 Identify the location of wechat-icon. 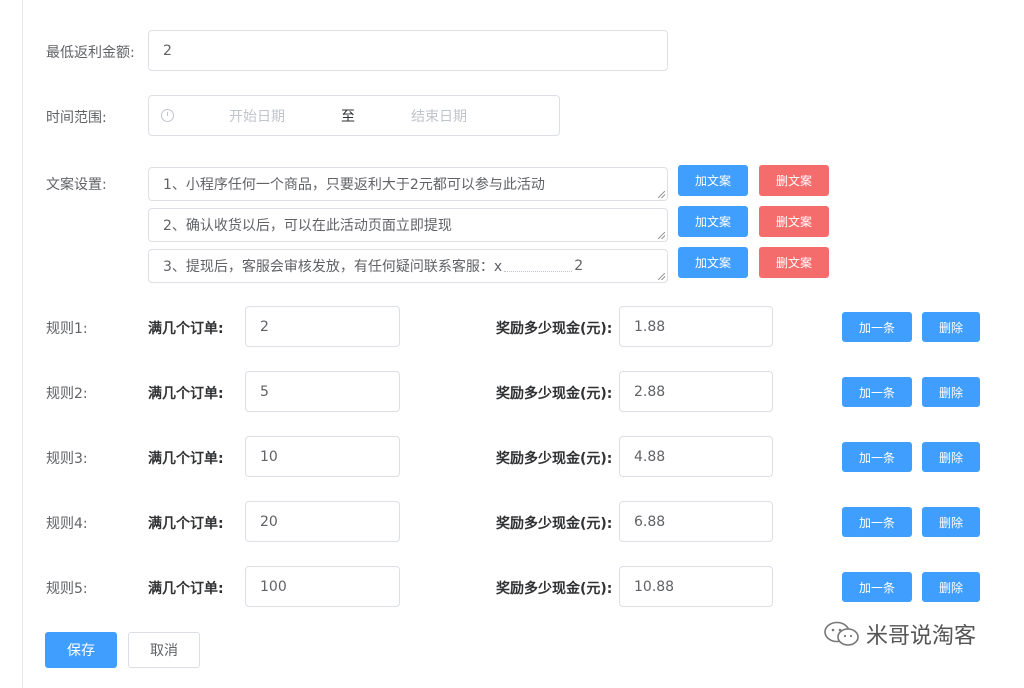
(841, 633).